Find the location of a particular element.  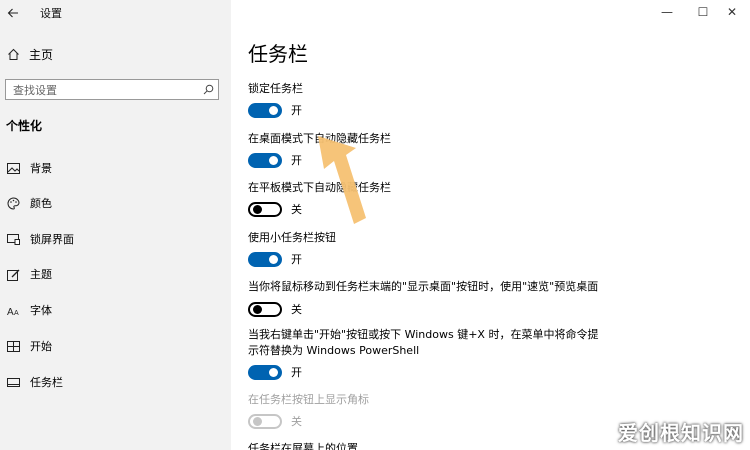

home-icon is located at coordinates (13, 54).